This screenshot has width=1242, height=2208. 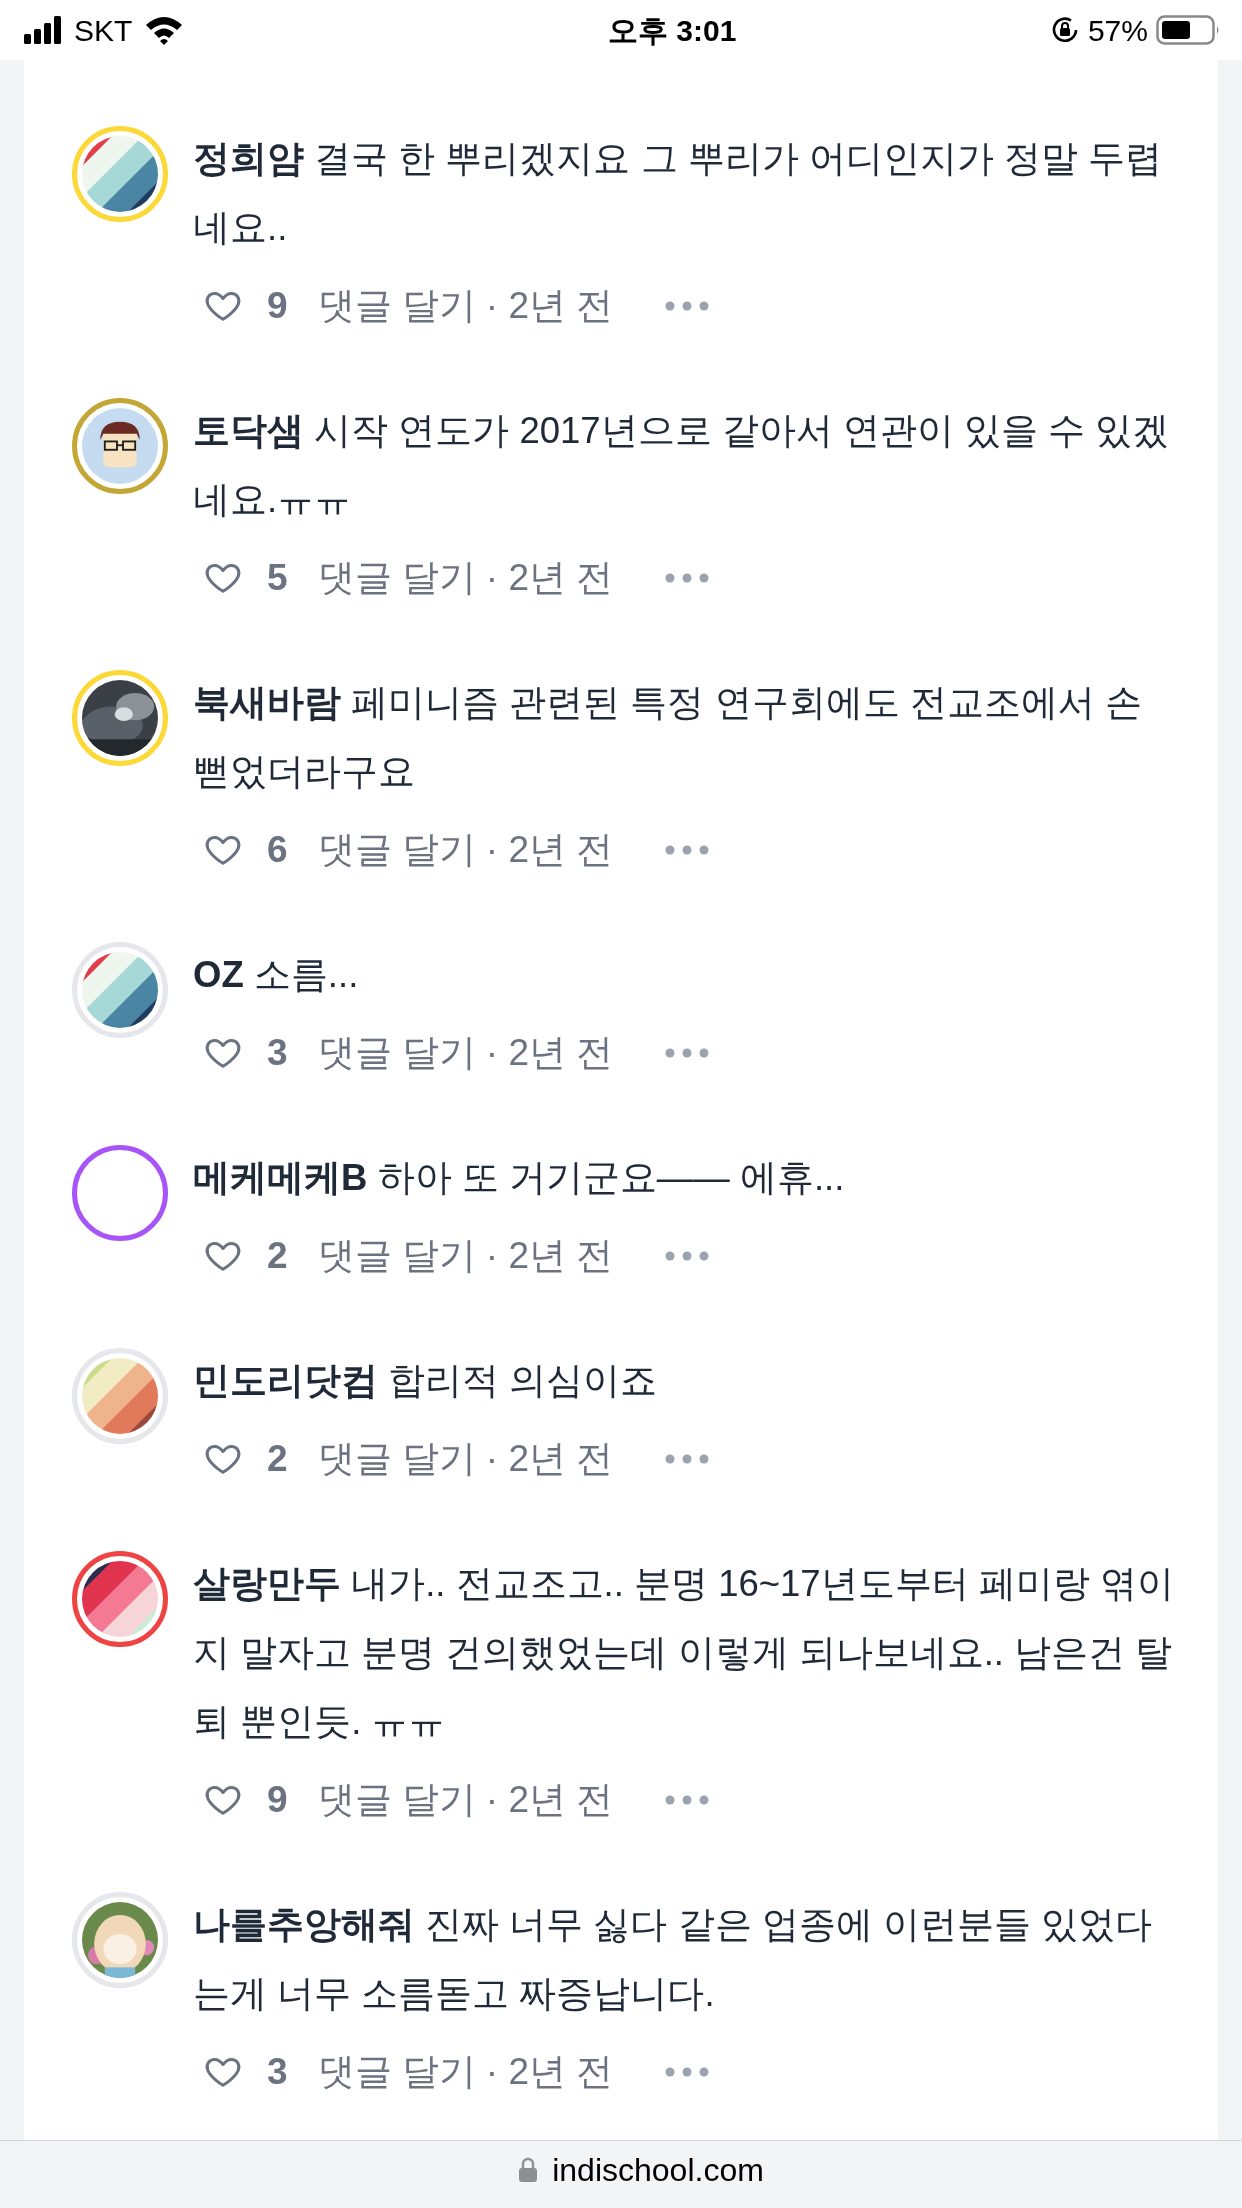 What do you see at coordinates (528, 2169) in the screenshot?
I see `lock-icon` at bounding box center [528, 2169].